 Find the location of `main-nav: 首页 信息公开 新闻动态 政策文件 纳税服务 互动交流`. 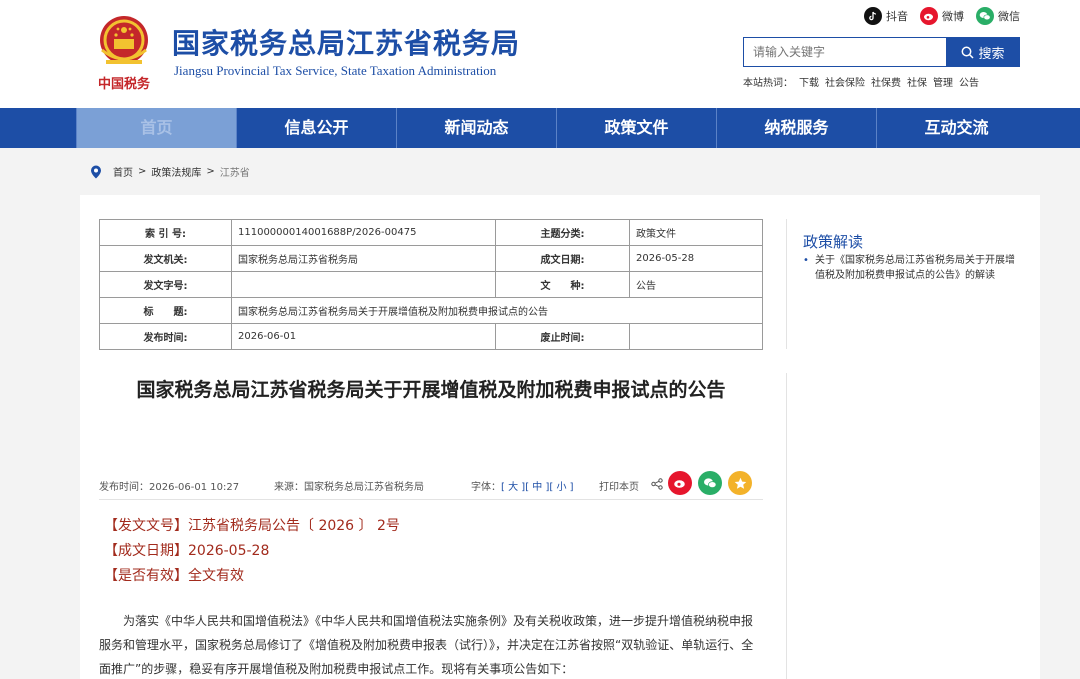

main-nav: 首页 信息公开 新闻动态 政策文件 纳税服务 互动交流 is located at coordinates (540, 128).